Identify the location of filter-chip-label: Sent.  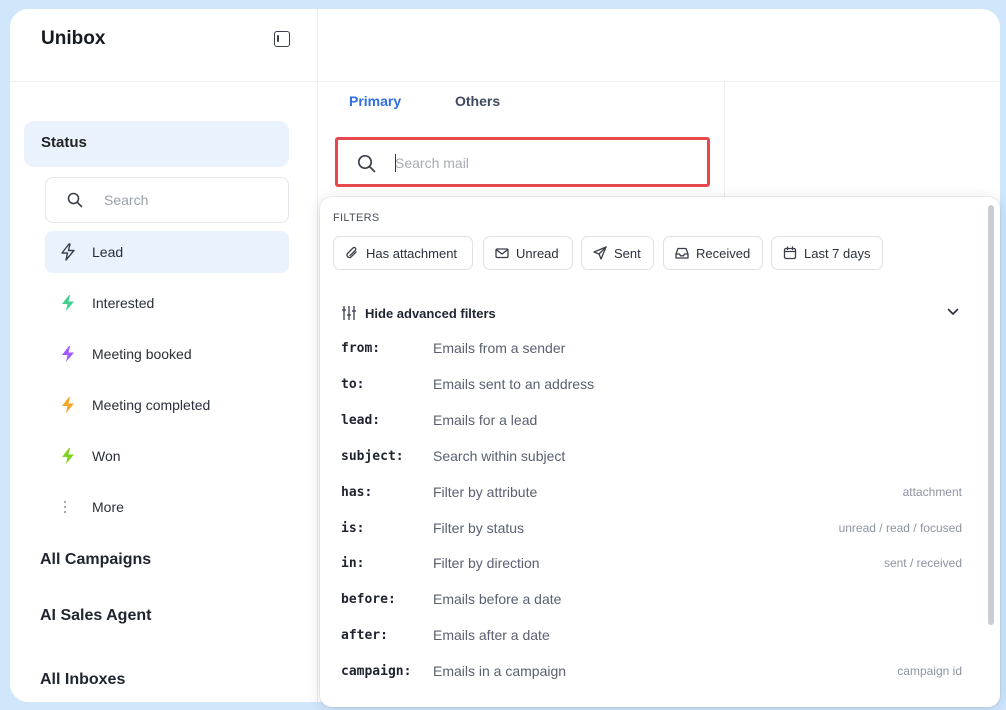
(627, 253).